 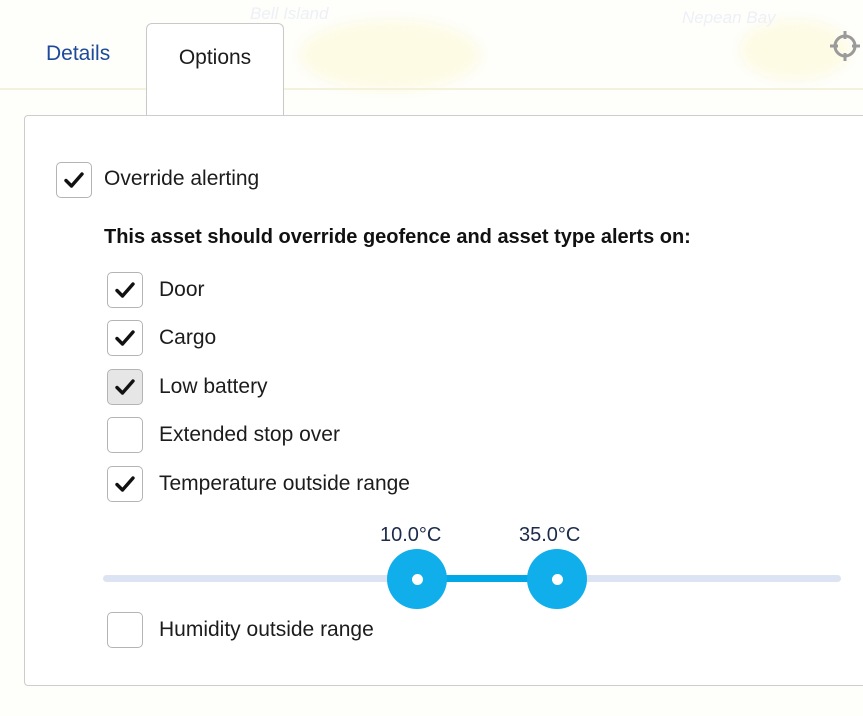 I want to click on temperature-min-value: 10.0°C, so click(x=411, y=535).